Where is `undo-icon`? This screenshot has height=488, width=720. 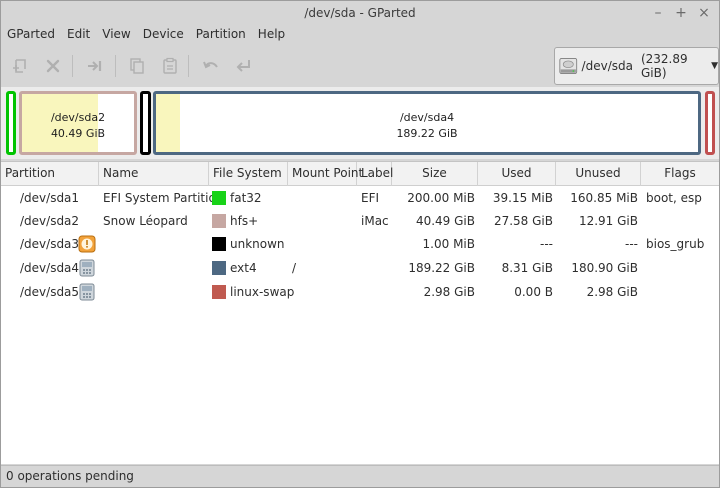
undo-icon is located at coordinates (210, 65).